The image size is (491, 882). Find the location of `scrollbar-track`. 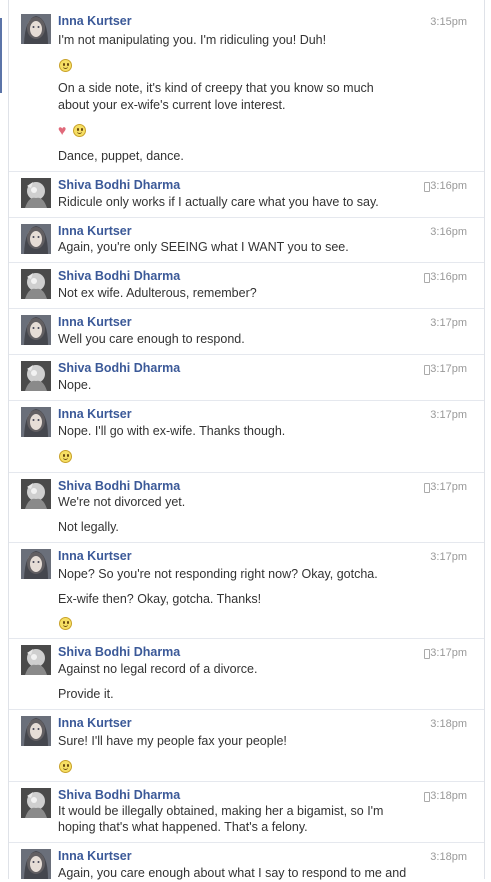

scrollbar-track is located at coordinates (487, 439).